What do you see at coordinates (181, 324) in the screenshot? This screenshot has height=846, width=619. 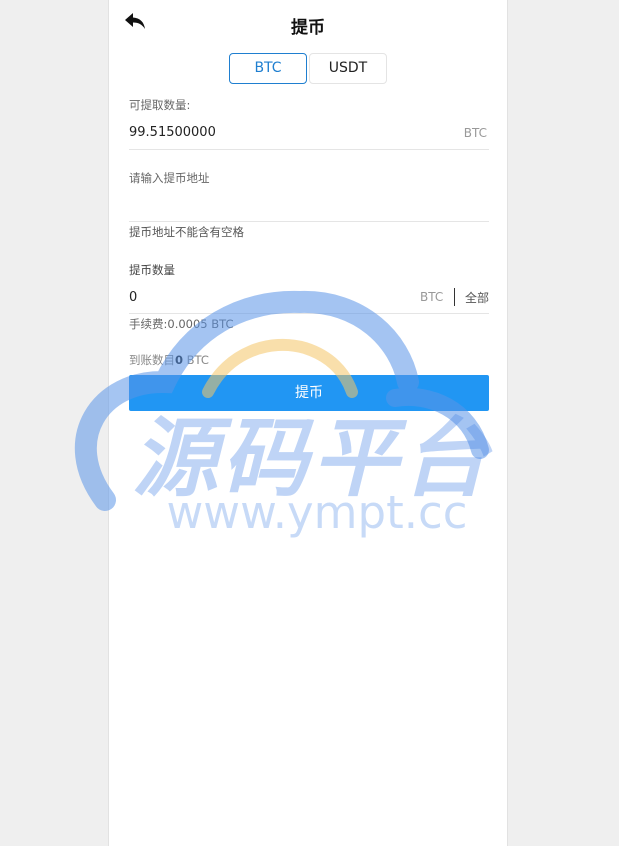 I see `fee-text: 手续费:0.0005 BTC` at bounding box center [181, 324].